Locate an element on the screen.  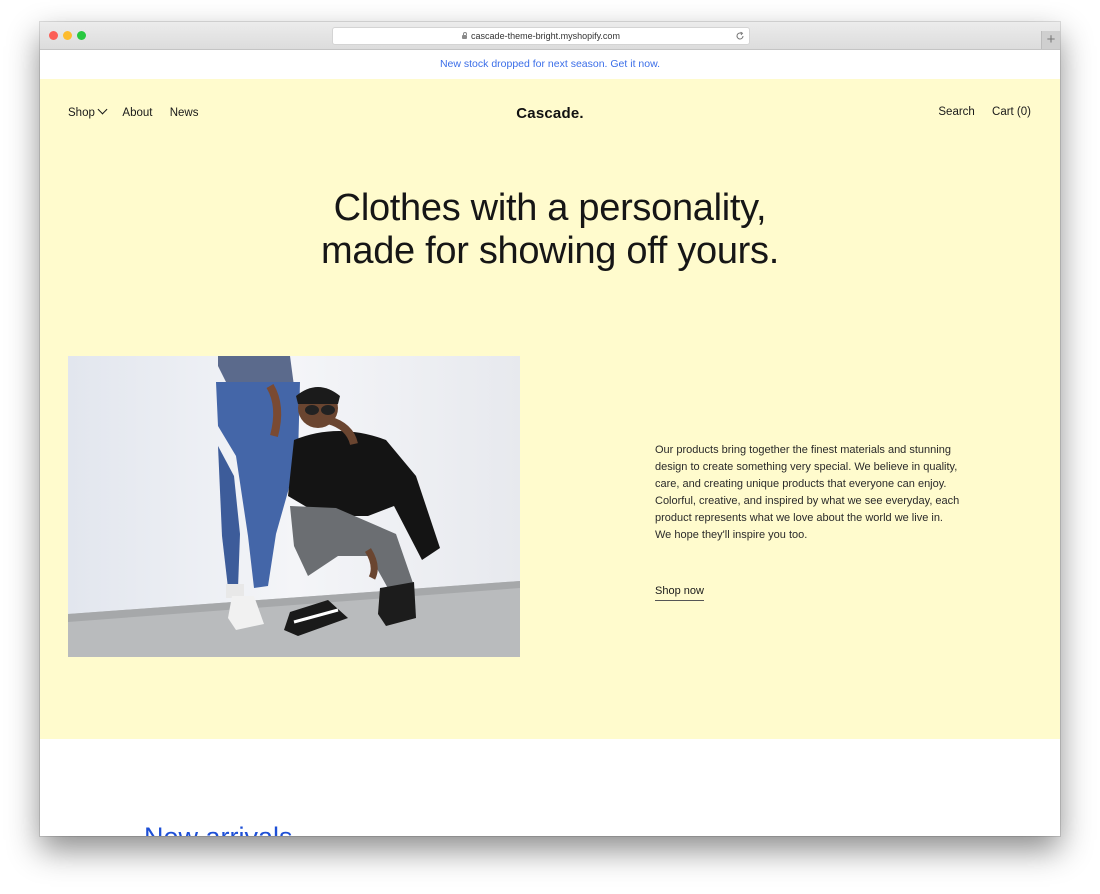
hero-photo is located at coordinates (294, 506).